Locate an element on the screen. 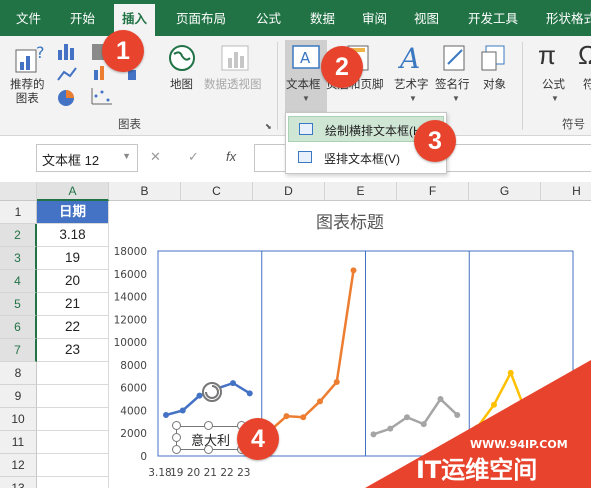 Image resolution: width=591 pixels, height=488 pixels. table-cell: 日期 is located at coordinates (73, 212).